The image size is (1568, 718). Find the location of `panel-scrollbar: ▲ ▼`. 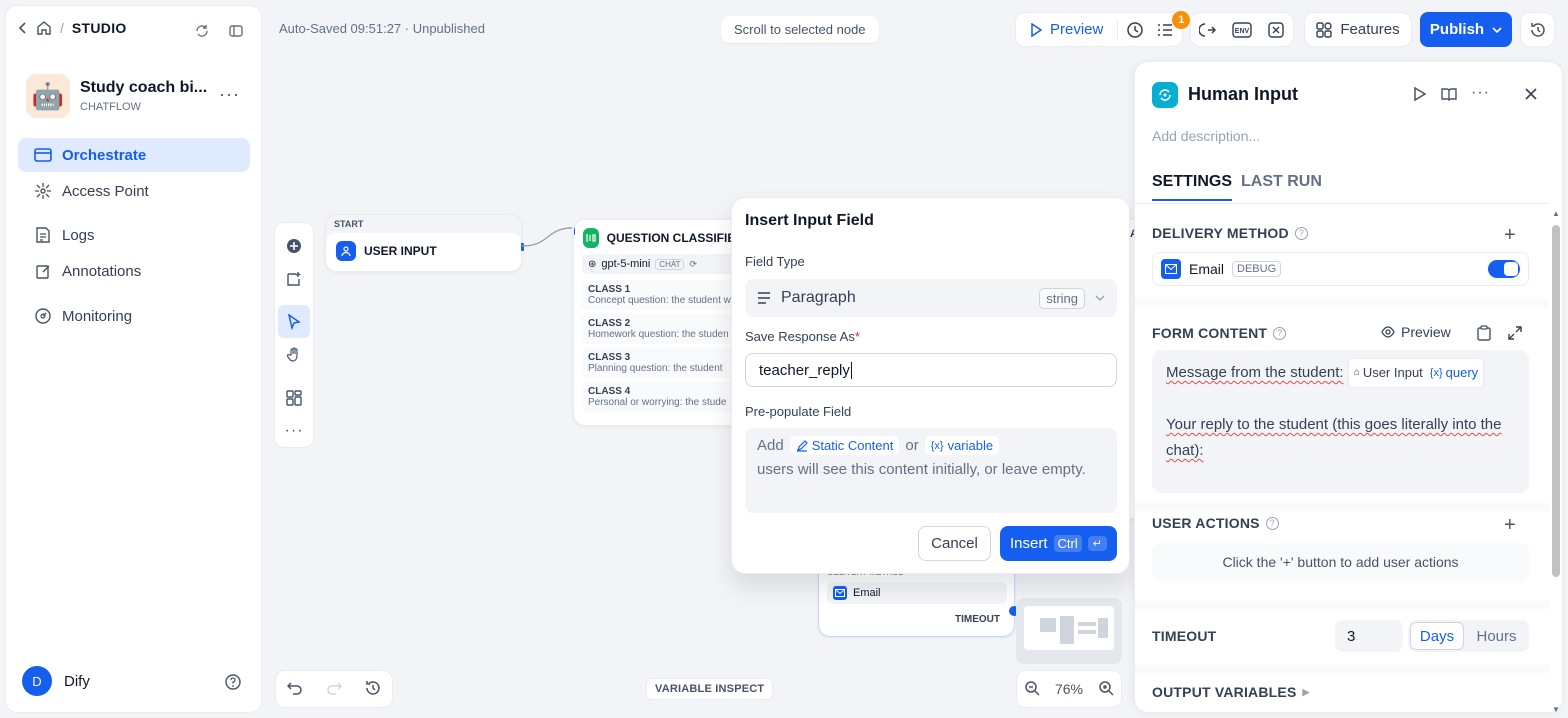

panel-scrollbar: ▲ ▼ is located at coordinates (1556, 460).